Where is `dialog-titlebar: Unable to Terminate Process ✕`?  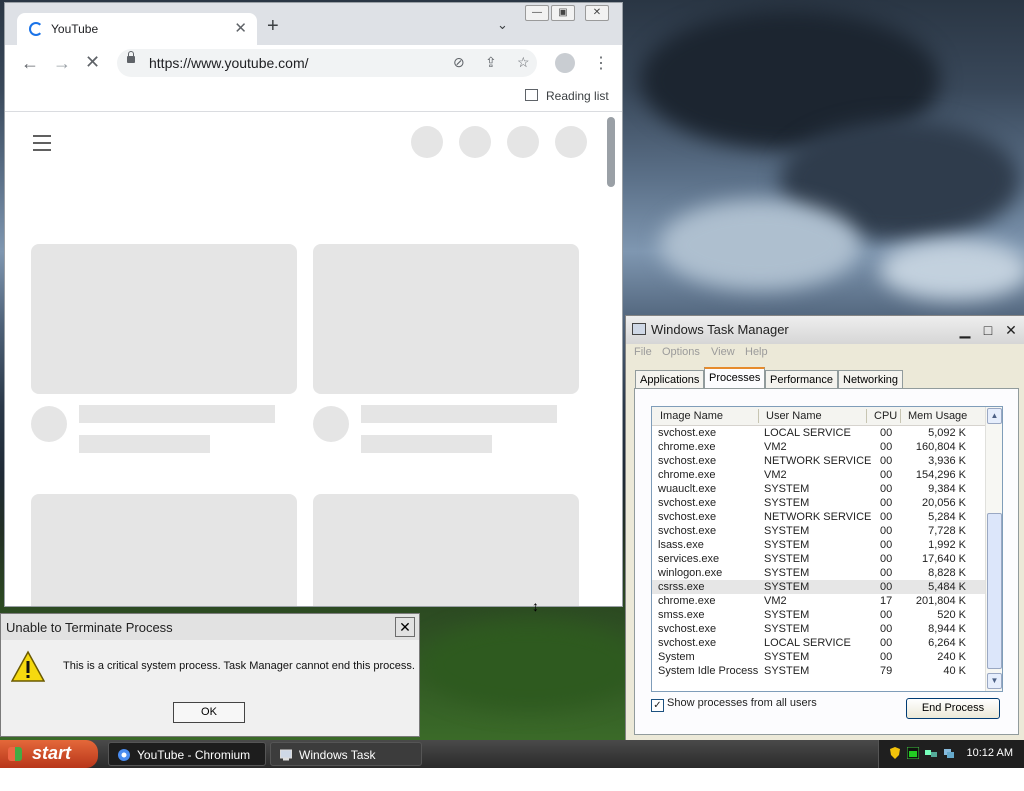
dialog-titlebar: Unable to Terminate Process ✕ is located at coordinates (210, 627).